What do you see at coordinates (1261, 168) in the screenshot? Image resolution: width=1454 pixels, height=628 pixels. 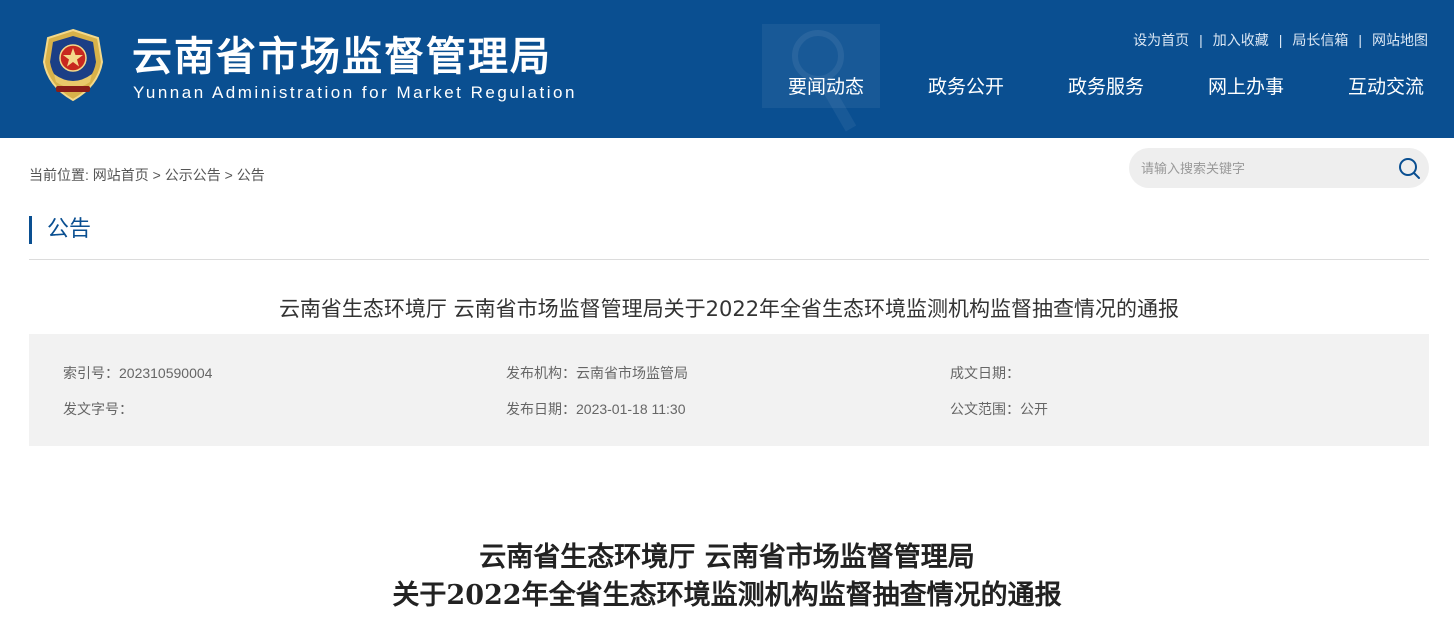 I see `search-input` at bounding box center [1261, 168].